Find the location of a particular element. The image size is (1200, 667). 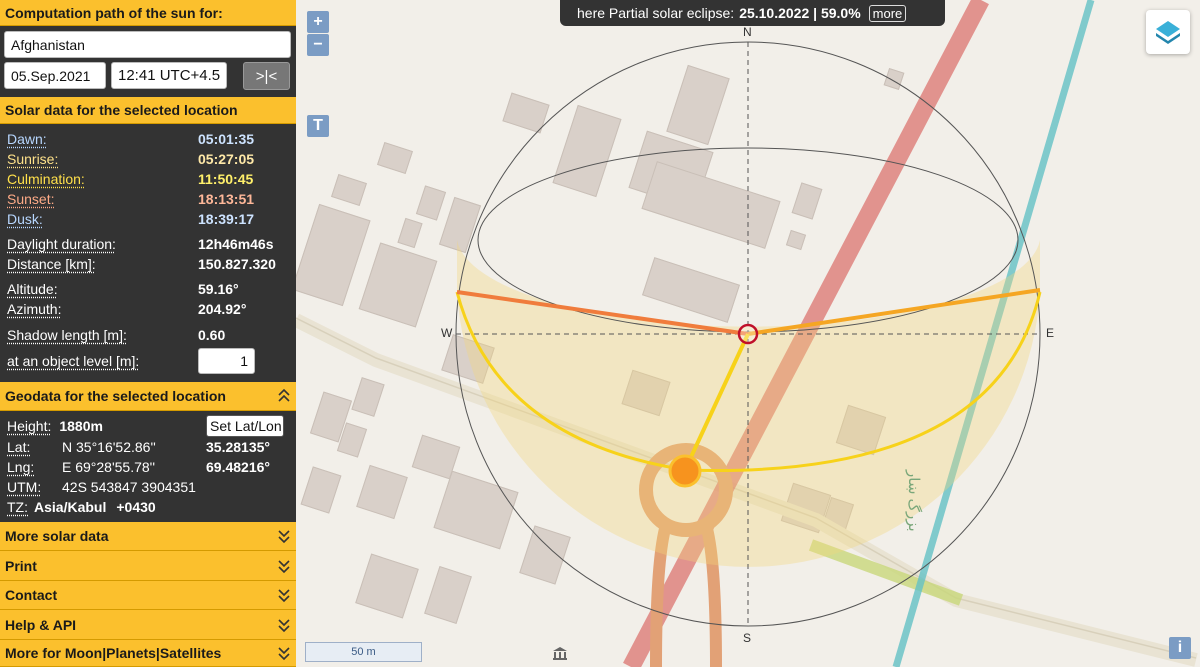

culmination-value: 11:50:45 is located at coordinates (226, 179).